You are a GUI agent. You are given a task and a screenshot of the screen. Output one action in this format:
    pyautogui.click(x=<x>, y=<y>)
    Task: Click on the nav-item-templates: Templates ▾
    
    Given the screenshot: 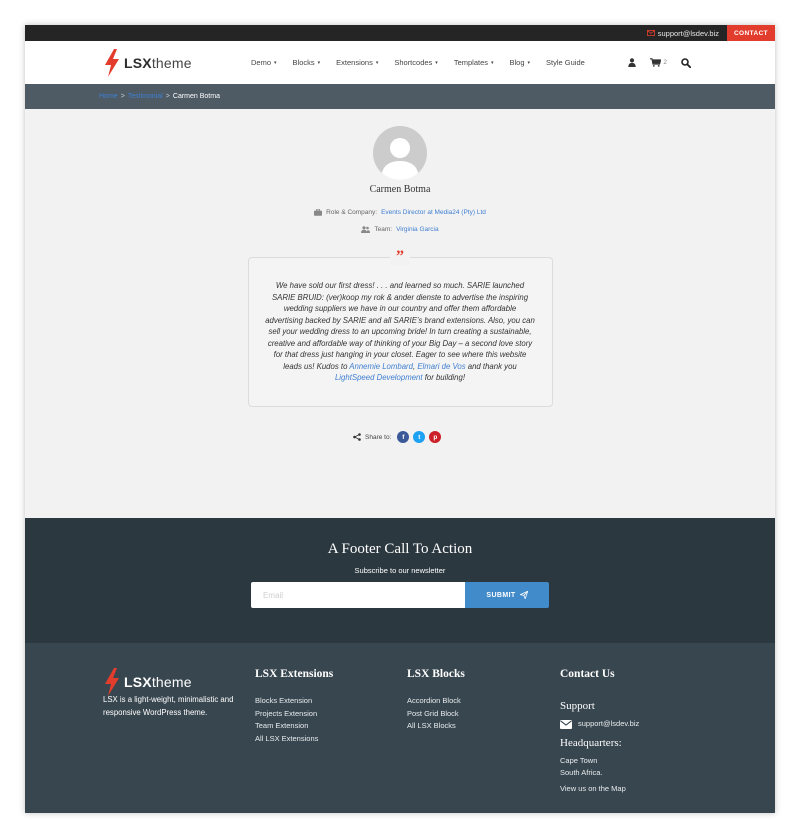 What is the action you would take?
    pyautogui.click(x=474, y=62)
    